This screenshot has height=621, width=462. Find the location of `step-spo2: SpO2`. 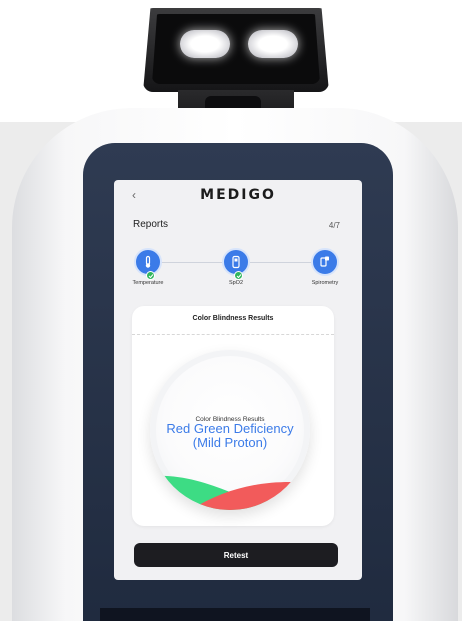

step-spo2: SpO2 is located at coordinates (236, 267).